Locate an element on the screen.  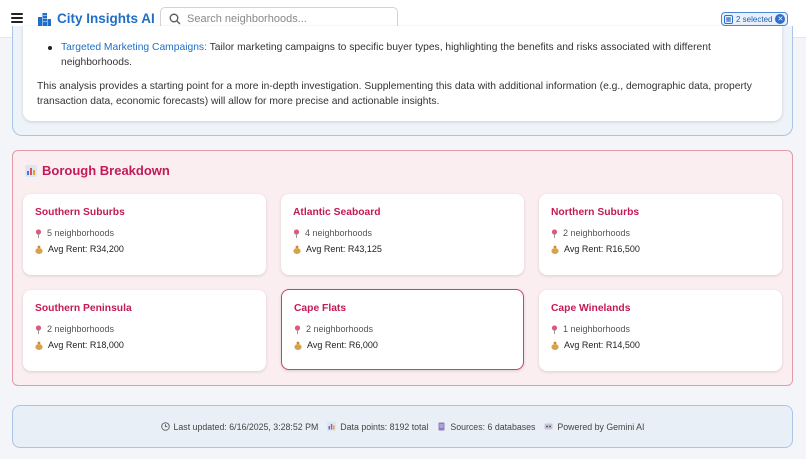
selection-badge: ▦ 2 selected ✕ is located at coordinates (755, 19).